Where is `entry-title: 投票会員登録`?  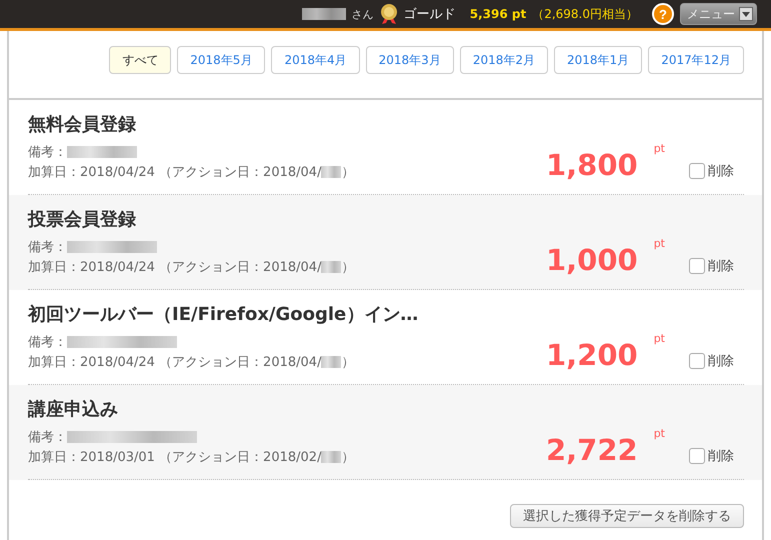 entry-title: 投票会員登録 is located at coordinates (82, 220).